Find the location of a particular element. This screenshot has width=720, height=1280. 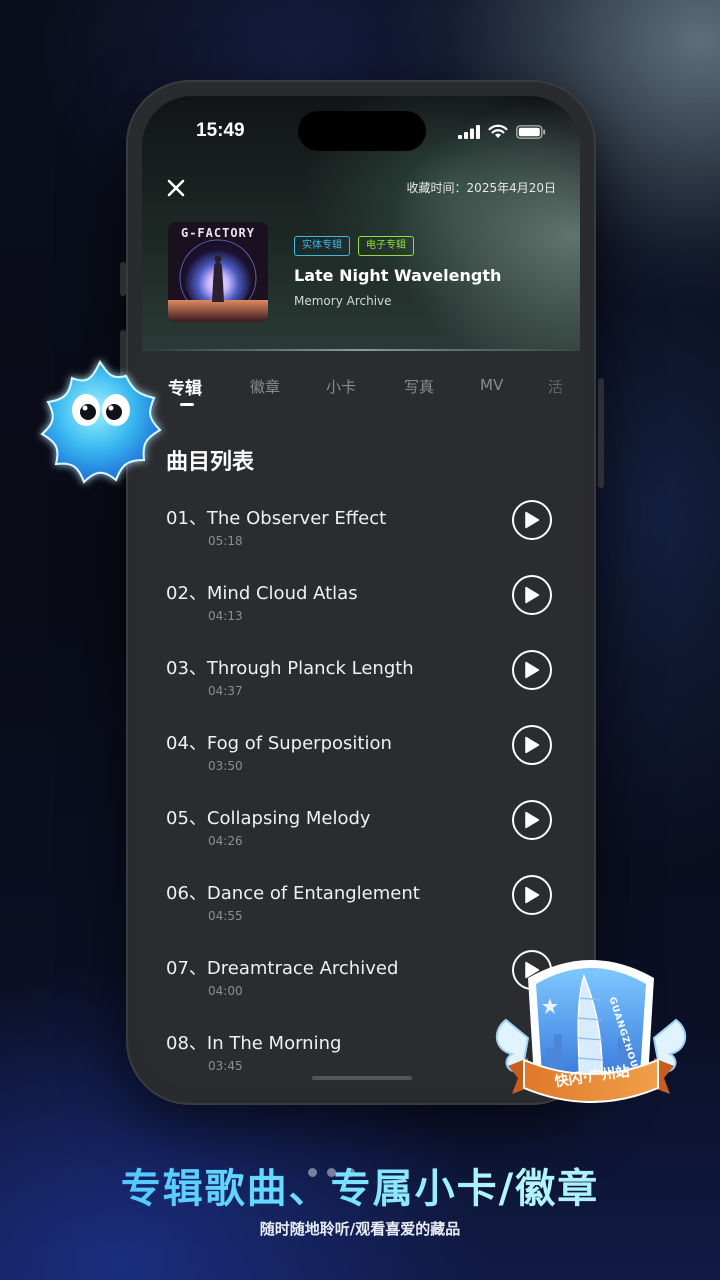

track-title: 02、Mind Cloud Atlas is located at coordinates (262, 593).